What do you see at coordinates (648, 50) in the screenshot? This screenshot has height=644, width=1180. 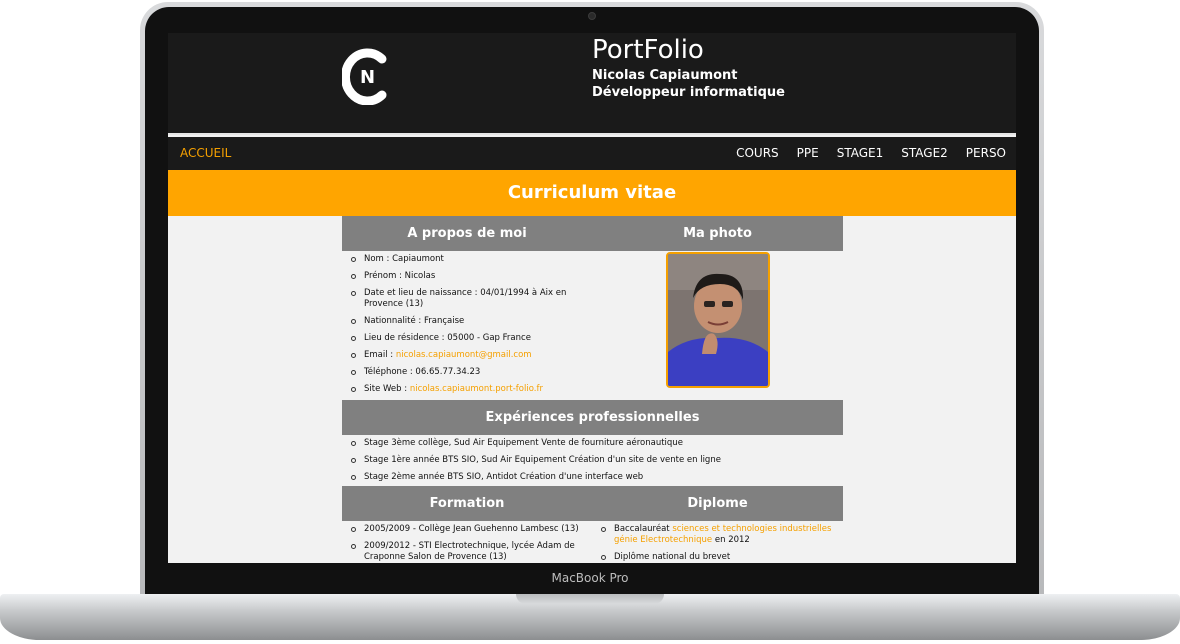 I see `site-title: PortFolio` at bounding box center [648, 50].